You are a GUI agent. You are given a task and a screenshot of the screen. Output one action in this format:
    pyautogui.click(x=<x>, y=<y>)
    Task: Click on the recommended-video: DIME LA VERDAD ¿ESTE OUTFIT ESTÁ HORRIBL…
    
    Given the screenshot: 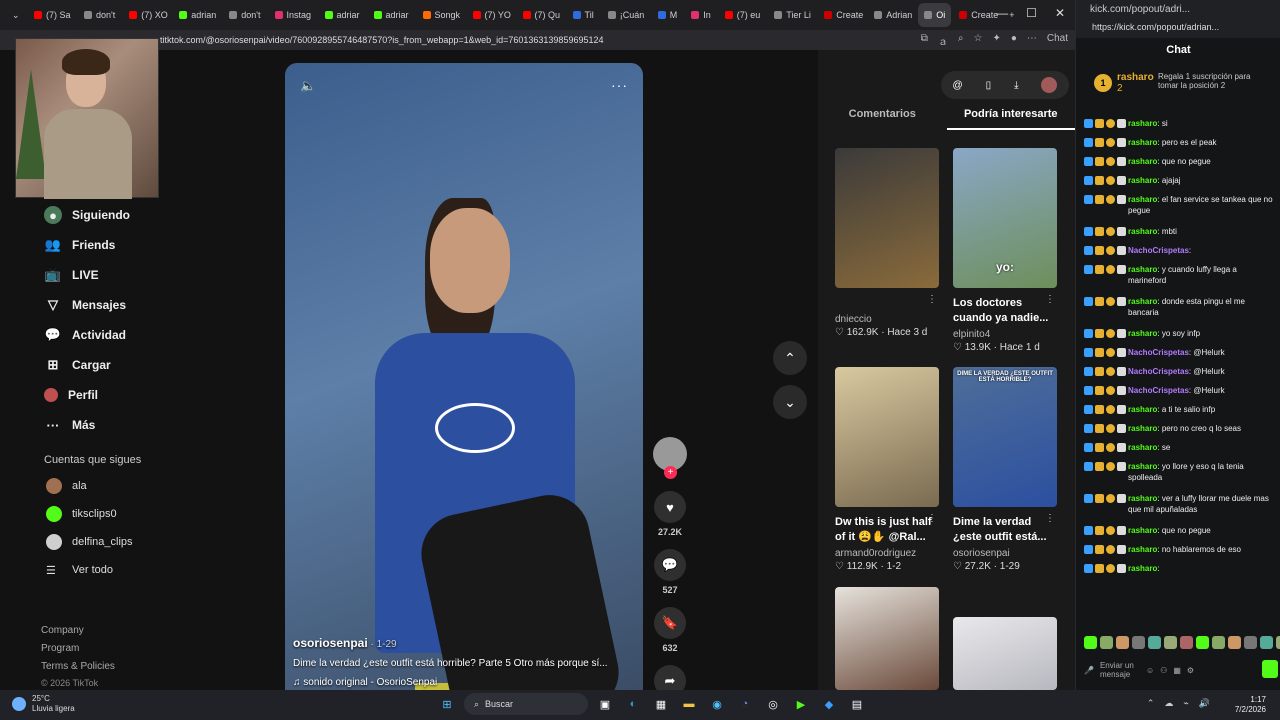 What is the action you would take?
    pyautogui.click(x=1005, y=469)
    